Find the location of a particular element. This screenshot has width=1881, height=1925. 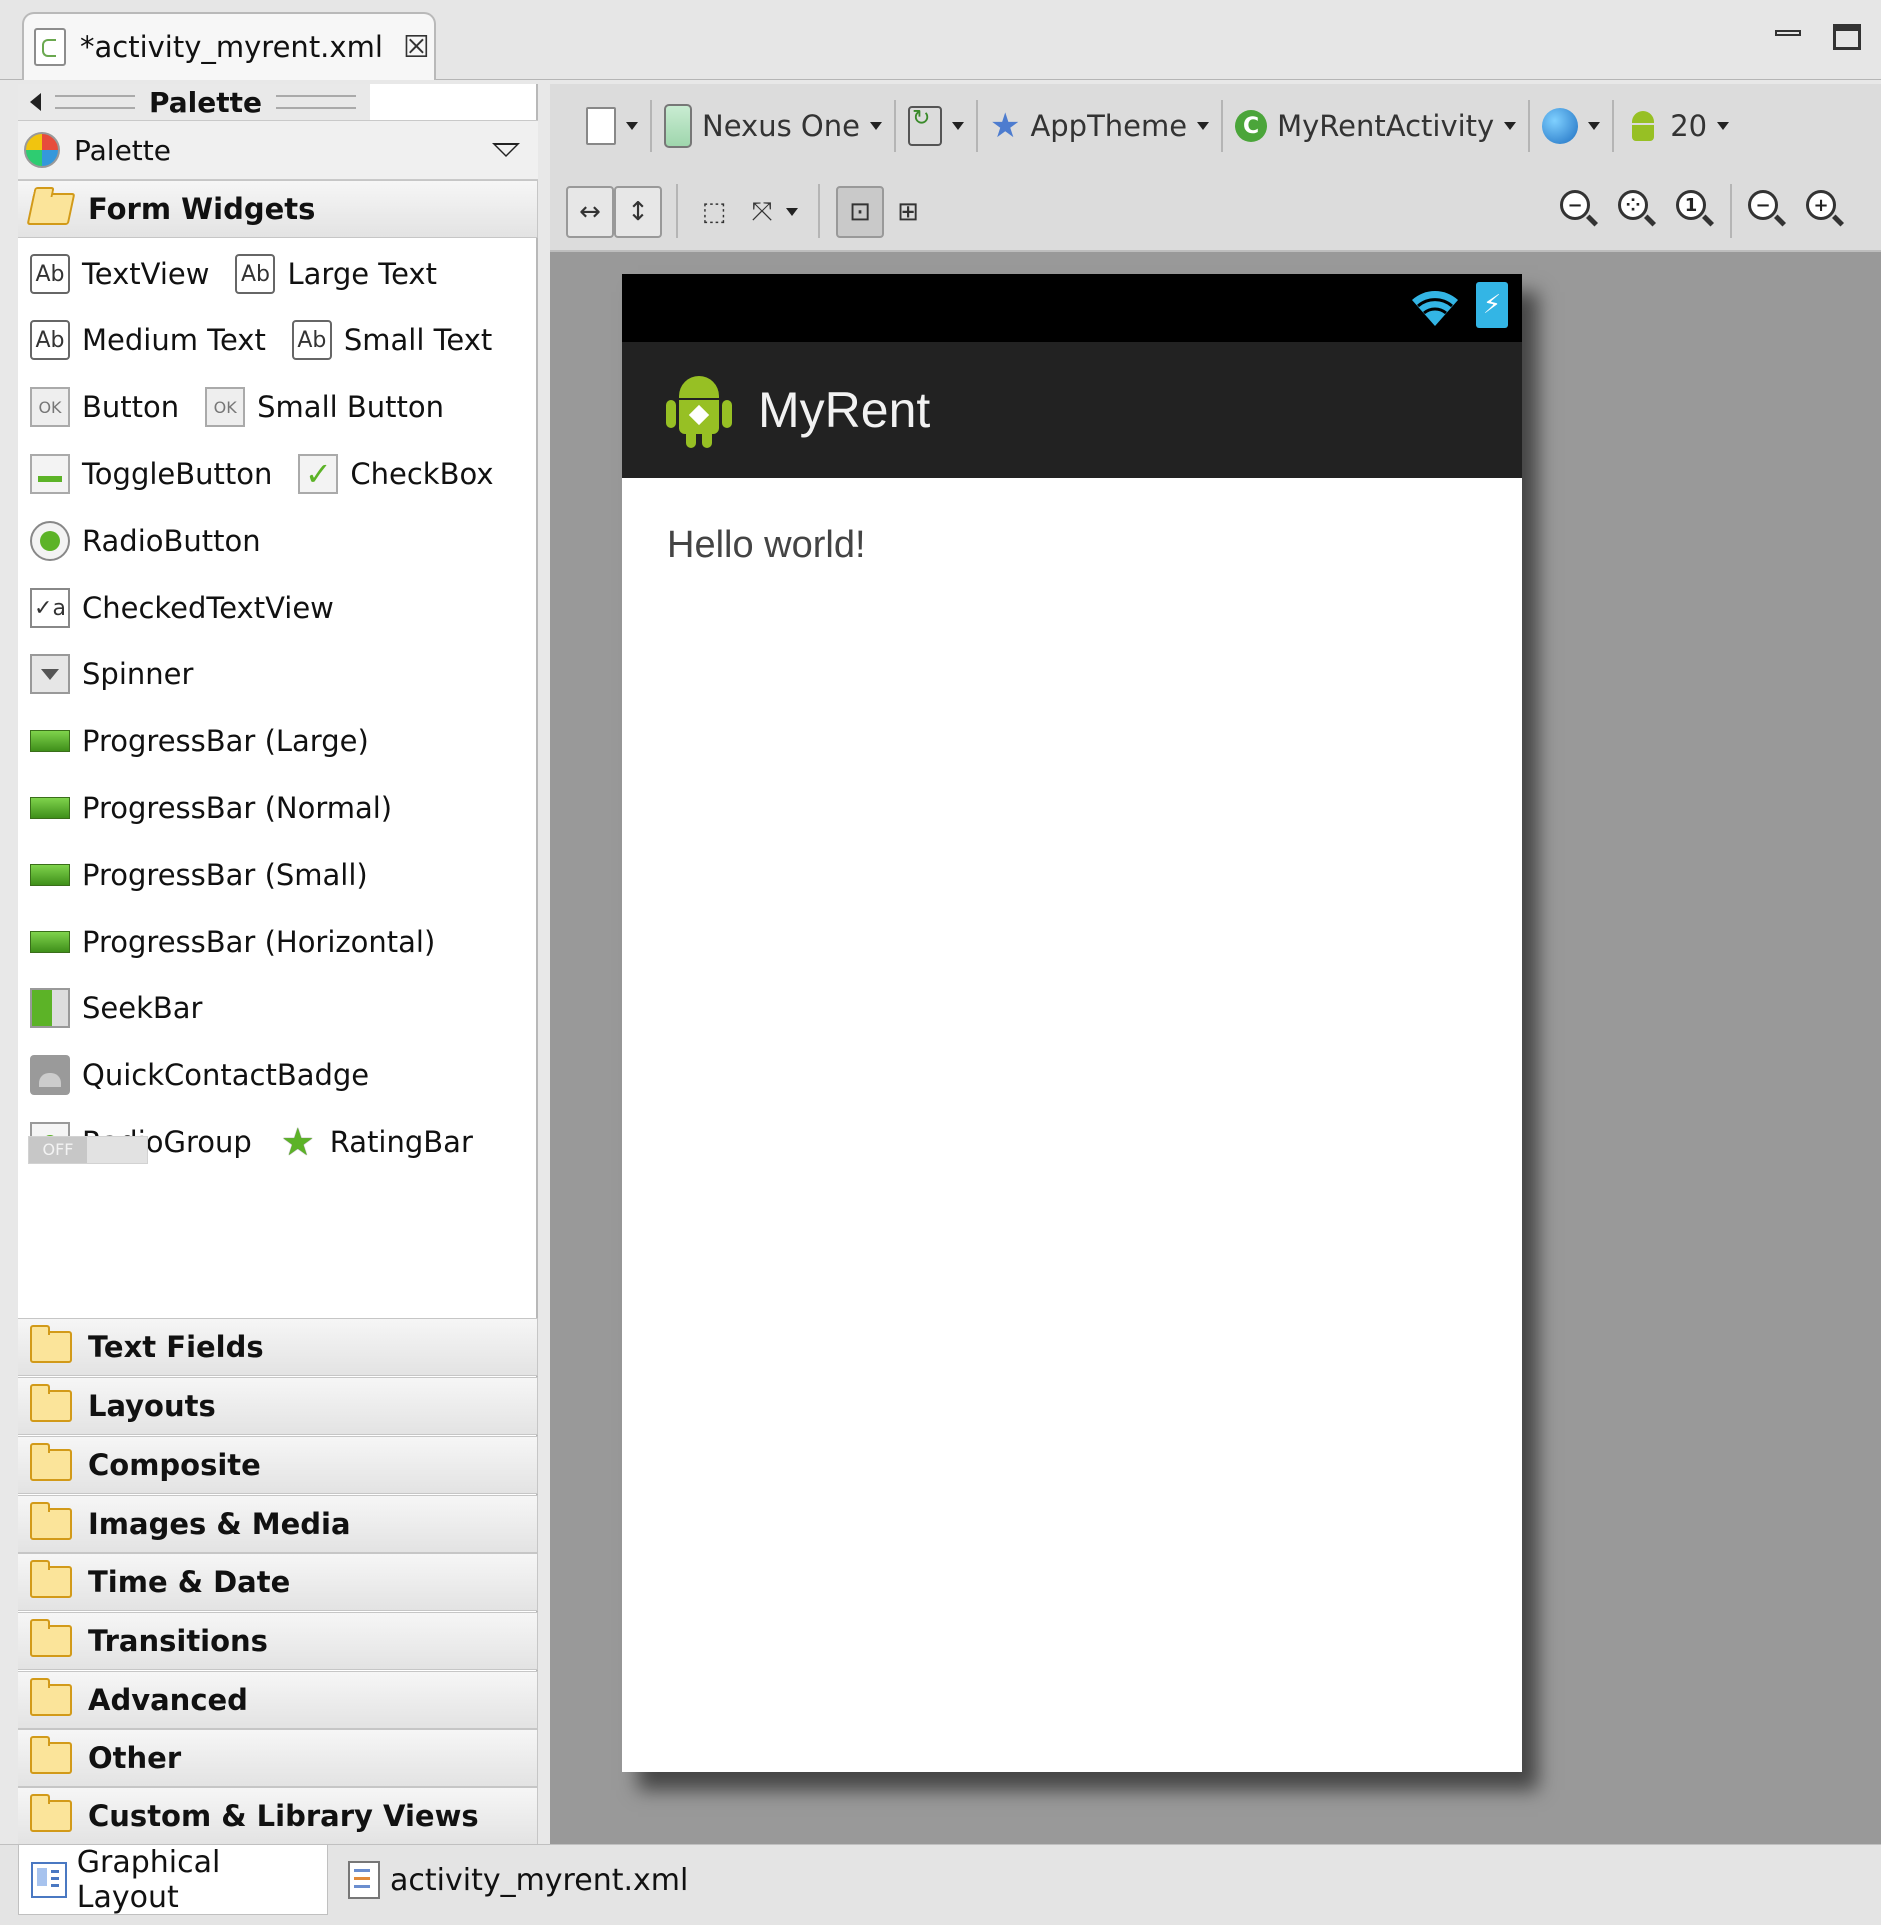

category-time-date: Time & Date is located at coordinates (278, 1582).